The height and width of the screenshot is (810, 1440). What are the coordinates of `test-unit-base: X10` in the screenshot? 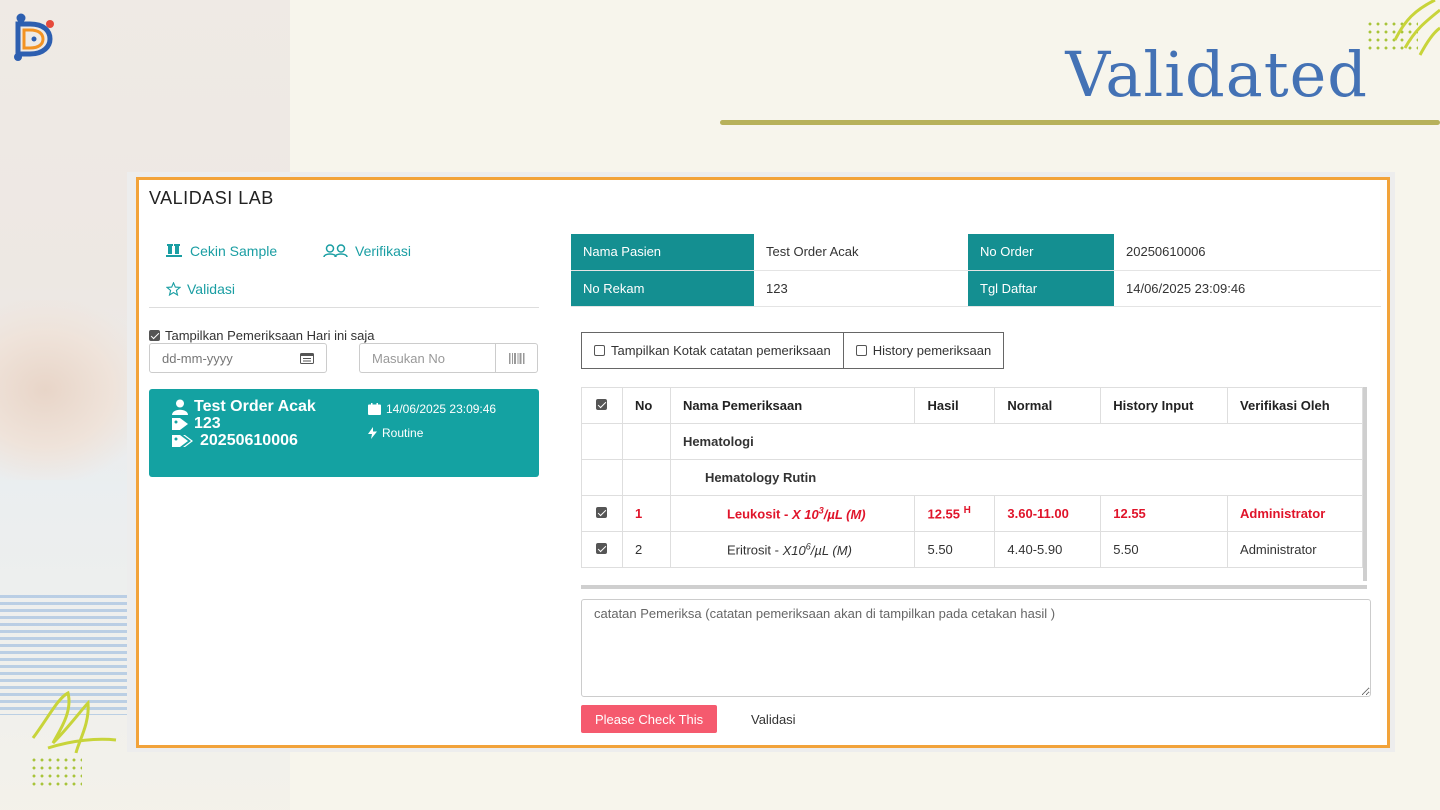 It's located at (794, 550).